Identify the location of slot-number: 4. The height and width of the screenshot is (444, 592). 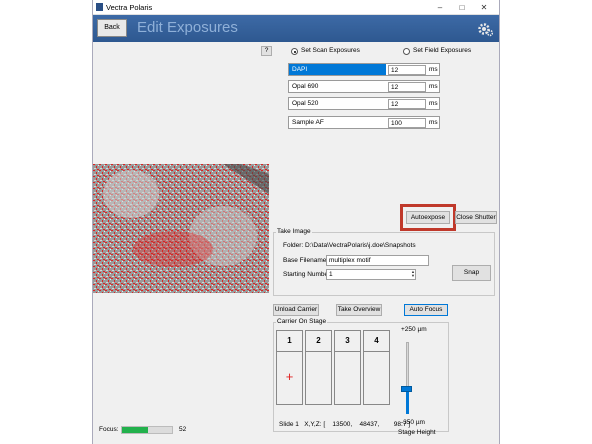
(376, 340).